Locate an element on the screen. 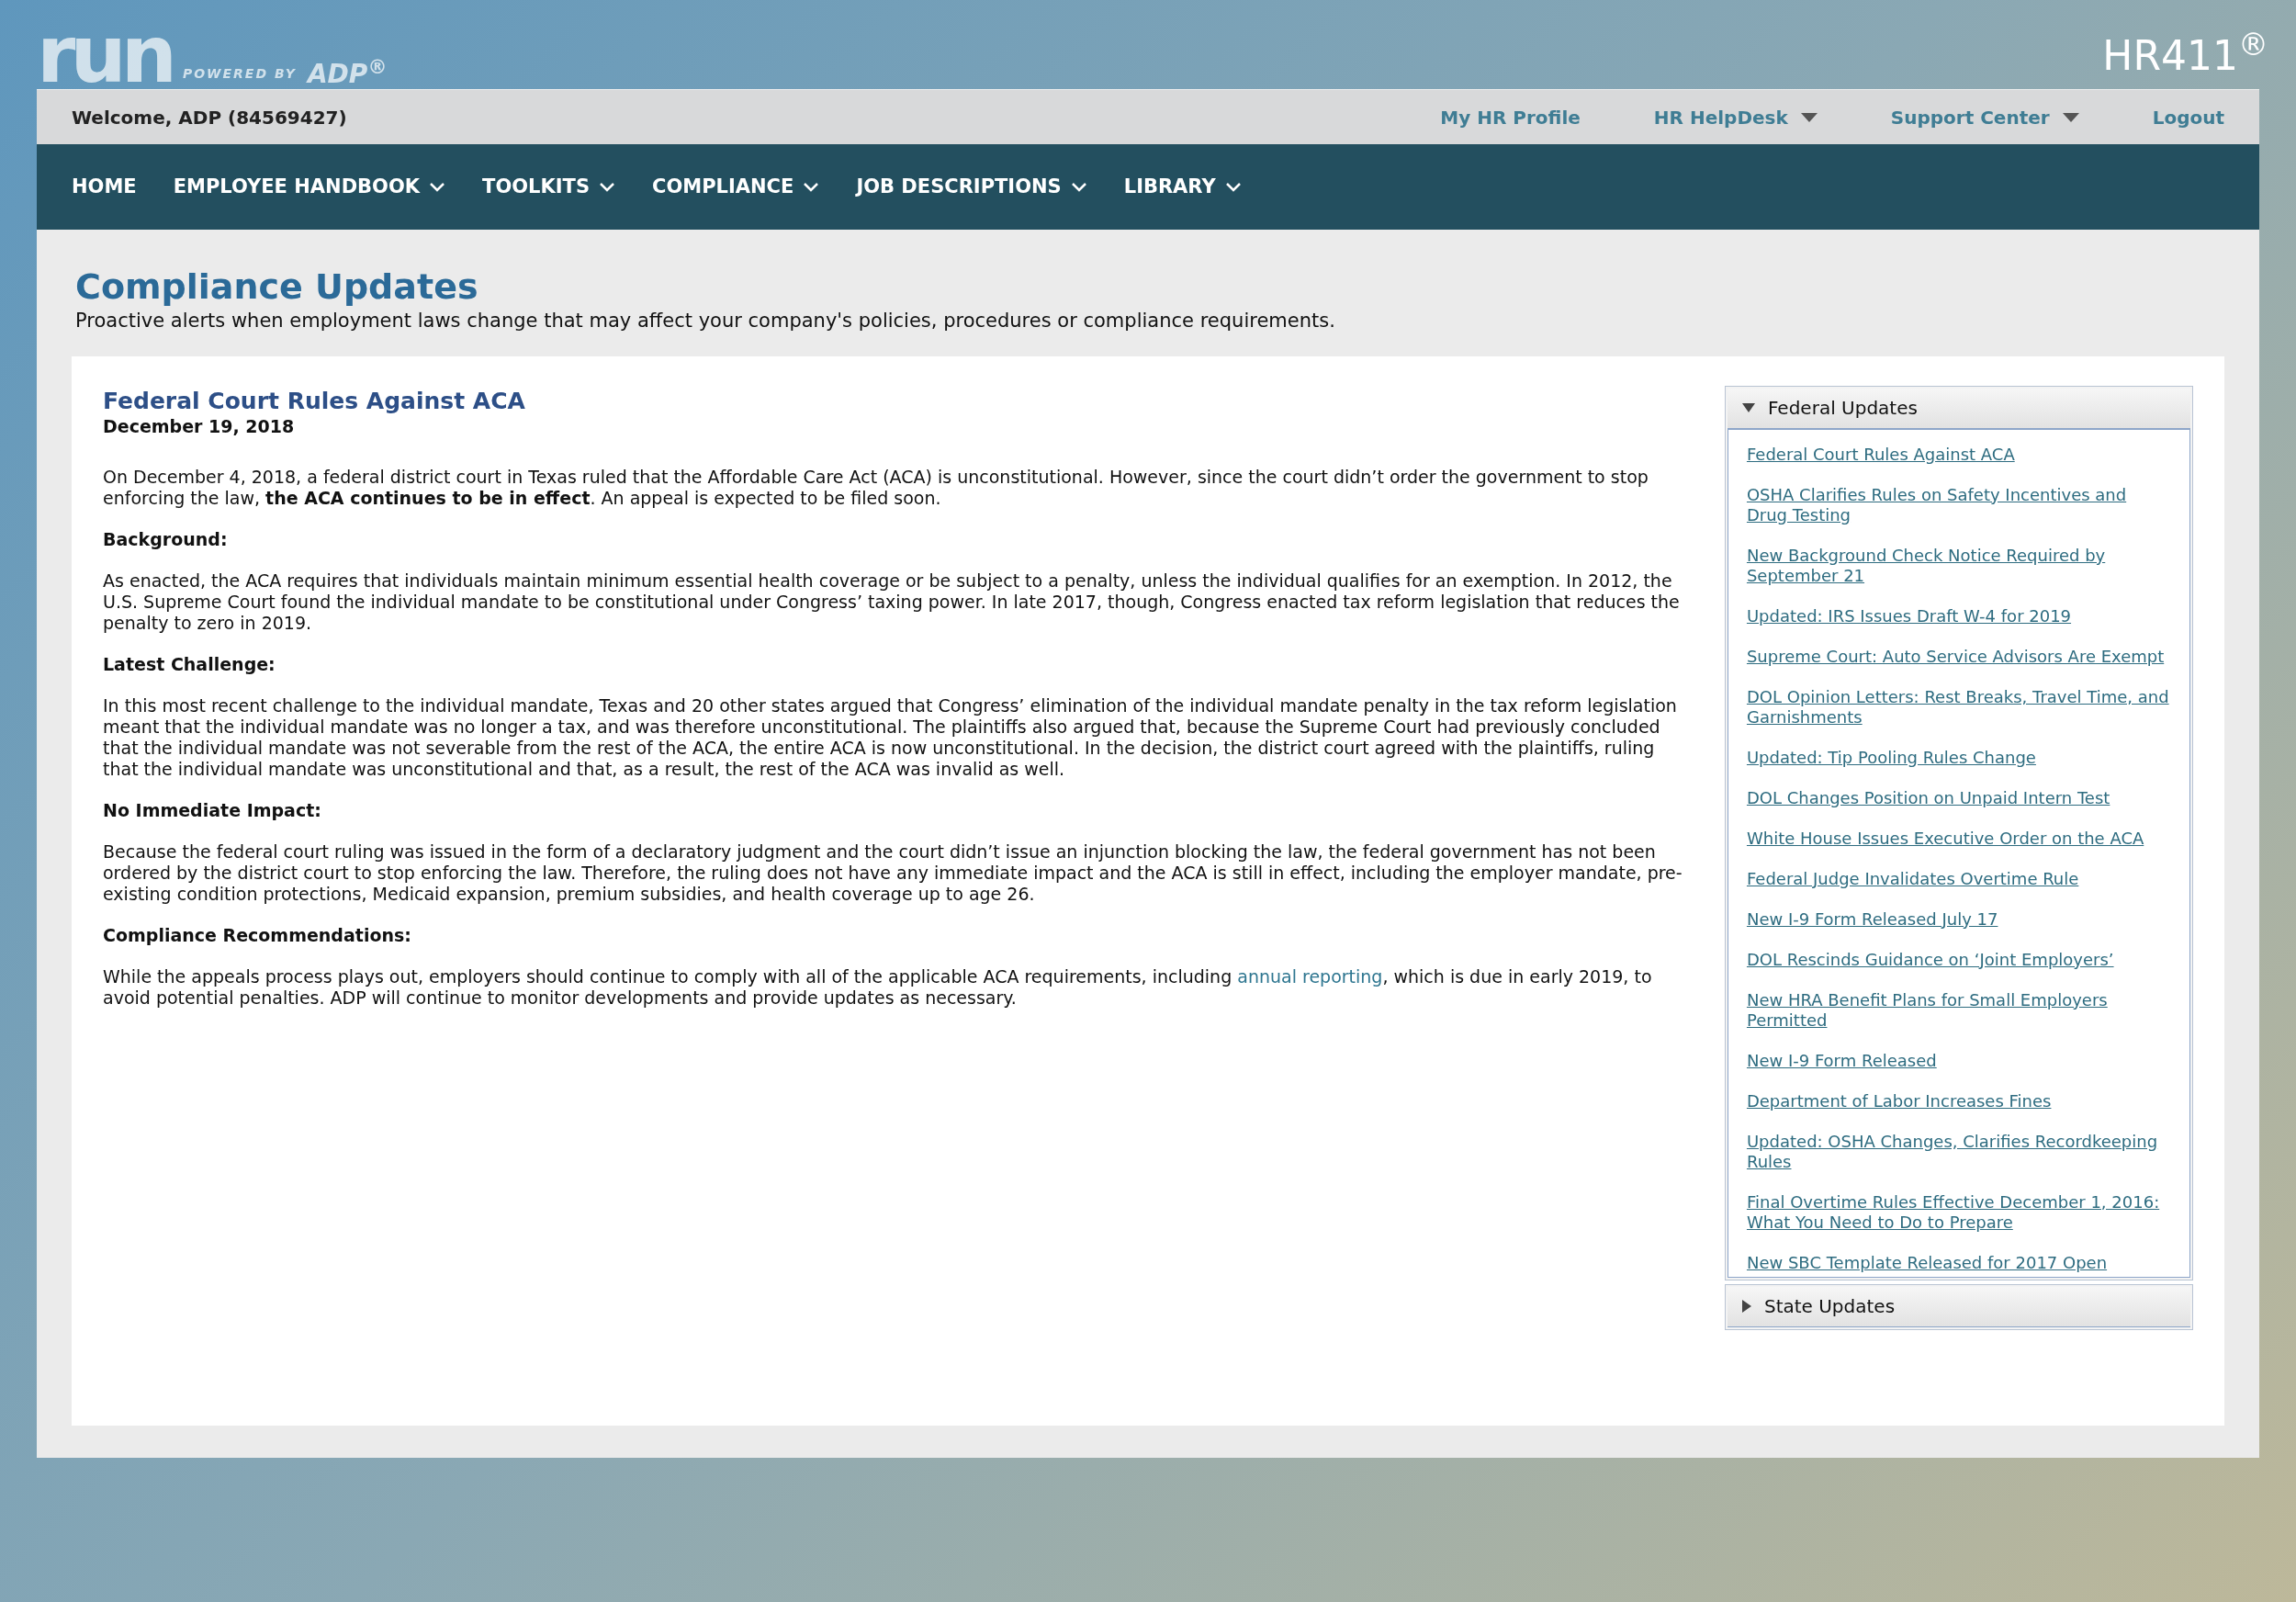 The height and width of the screenshot is (1602, 2296). update-link: Updated: Tip Pooling Rules Change is located at coordinates (1958, 757).